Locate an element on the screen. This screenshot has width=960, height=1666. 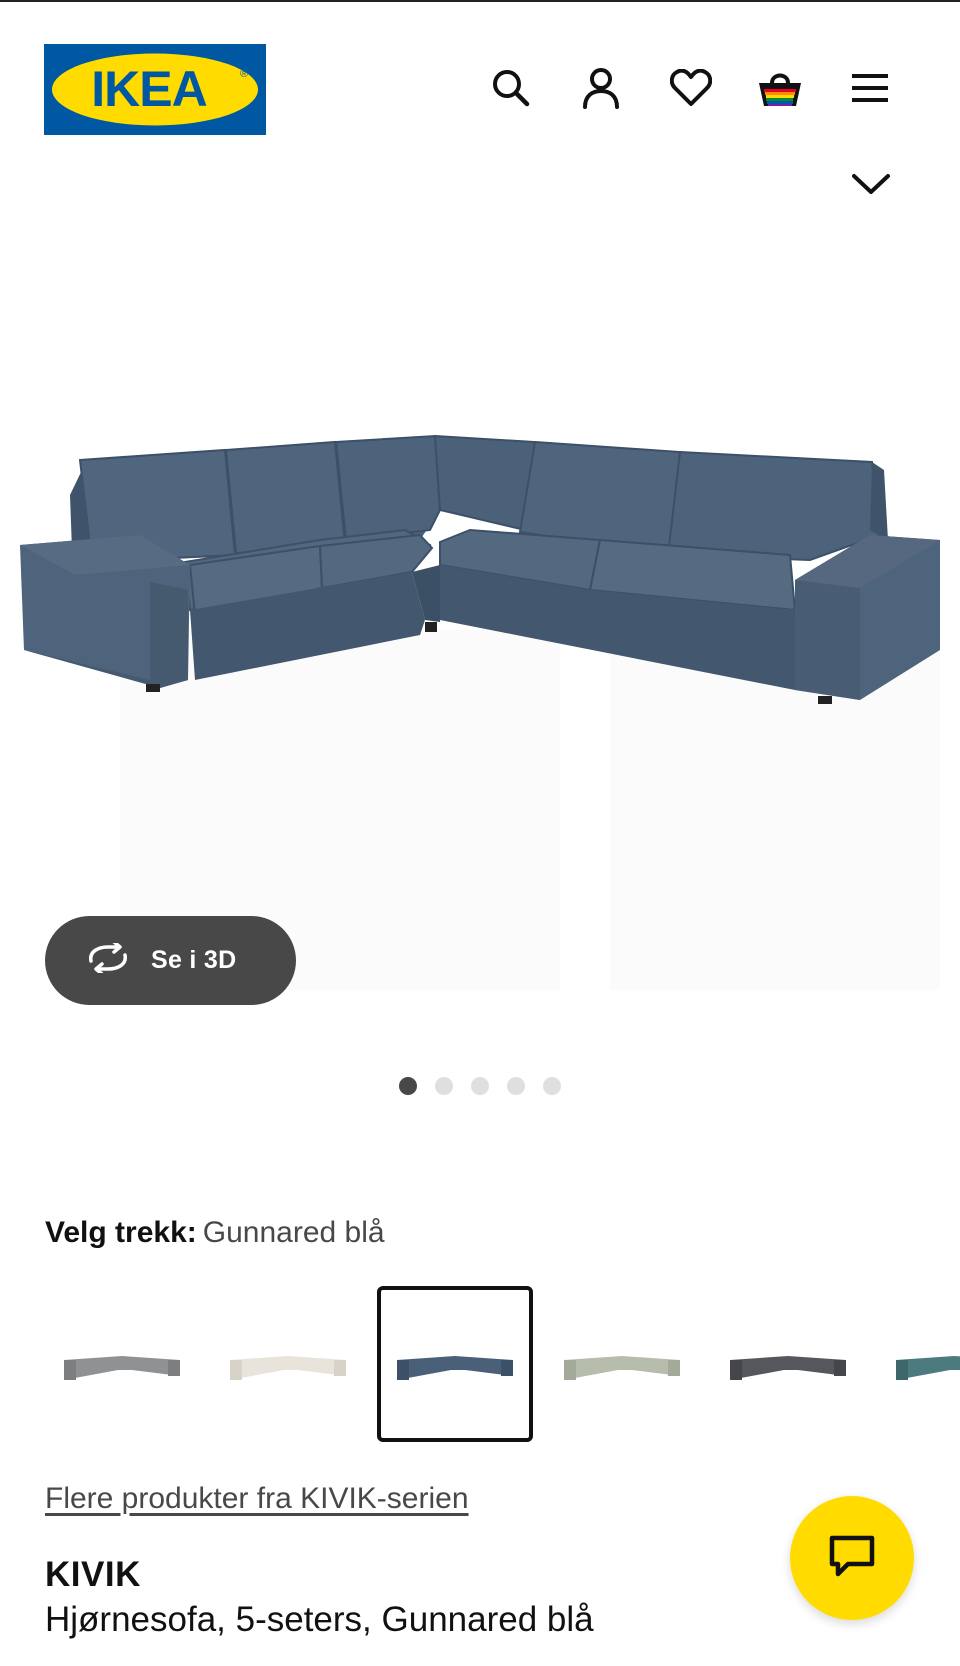
cover-swatch-list is located at coordinates (502, 1364).